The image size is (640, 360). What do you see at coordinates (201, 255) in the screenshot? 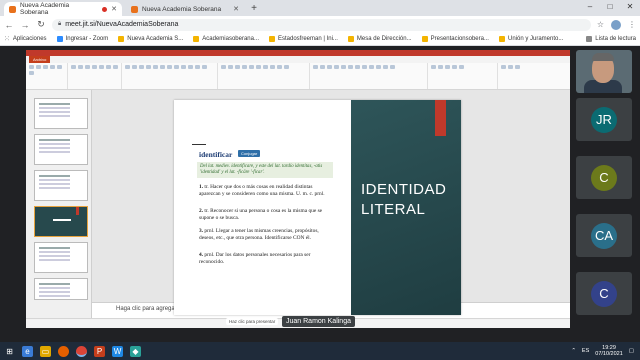
I see `definition-number: 4.` at bounding box center [201, 255].